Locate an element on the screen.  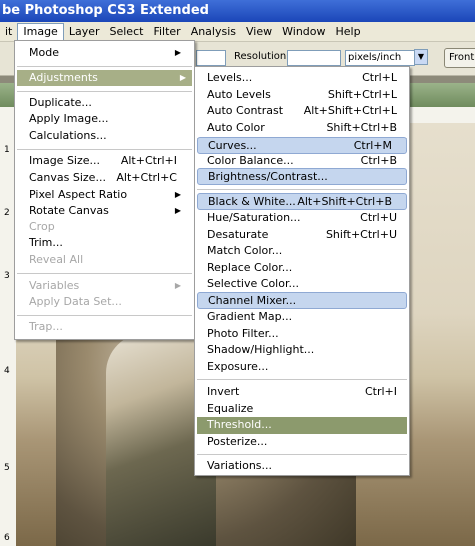
ruler-mark: 3 is located at coordinates (7, 276).